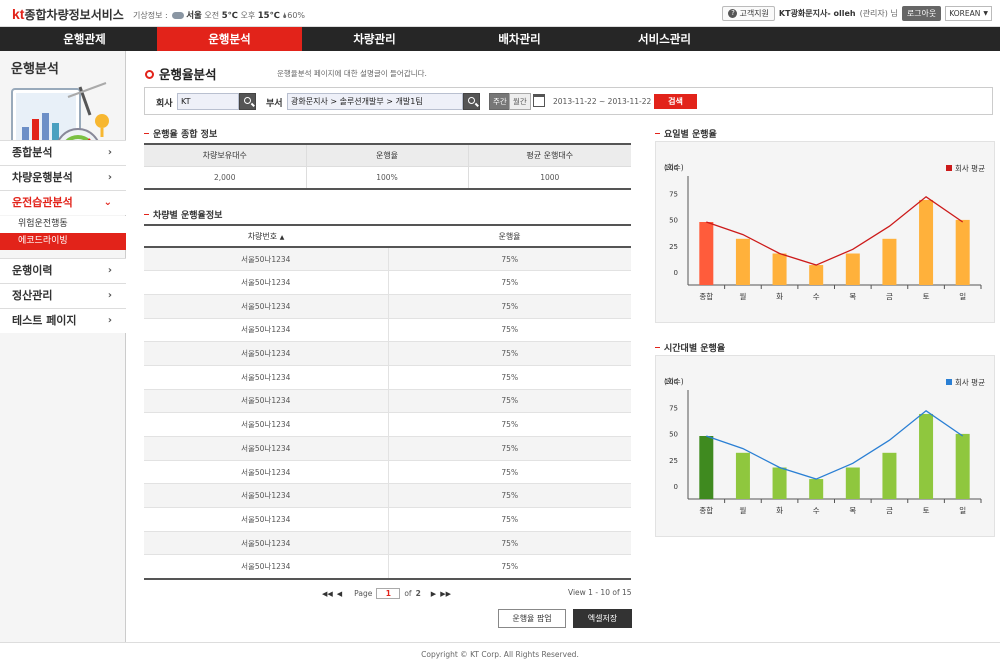 Image resolution: width=1000 pixels, height=667 pixels. Describe the element at coordinates (673, 408) in the screenshot. I see `y-tick-label: 75` at that location.